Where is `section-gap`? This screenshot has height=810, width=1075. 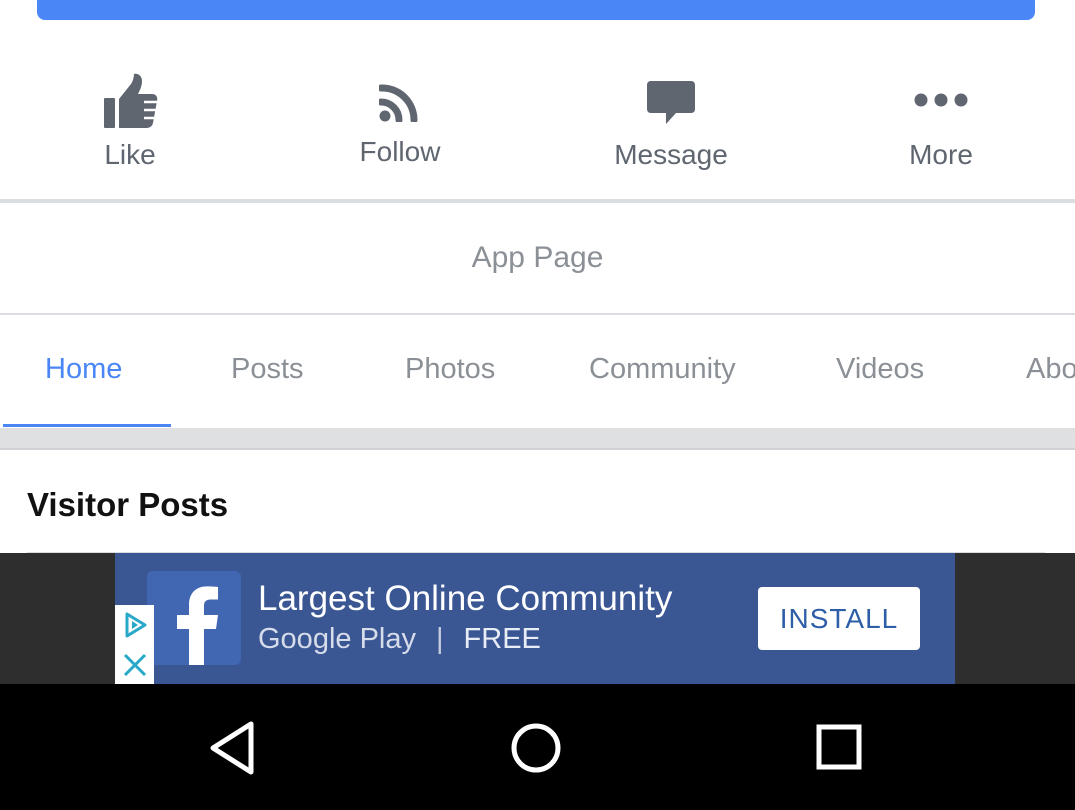 section-gap is located at coordinates (537, 439).